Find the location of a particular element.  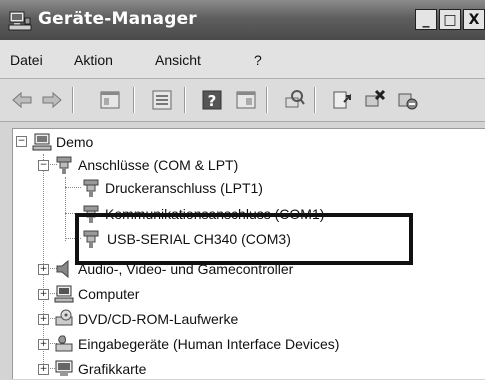

expander-root: − is located at coordinates (21, 141).